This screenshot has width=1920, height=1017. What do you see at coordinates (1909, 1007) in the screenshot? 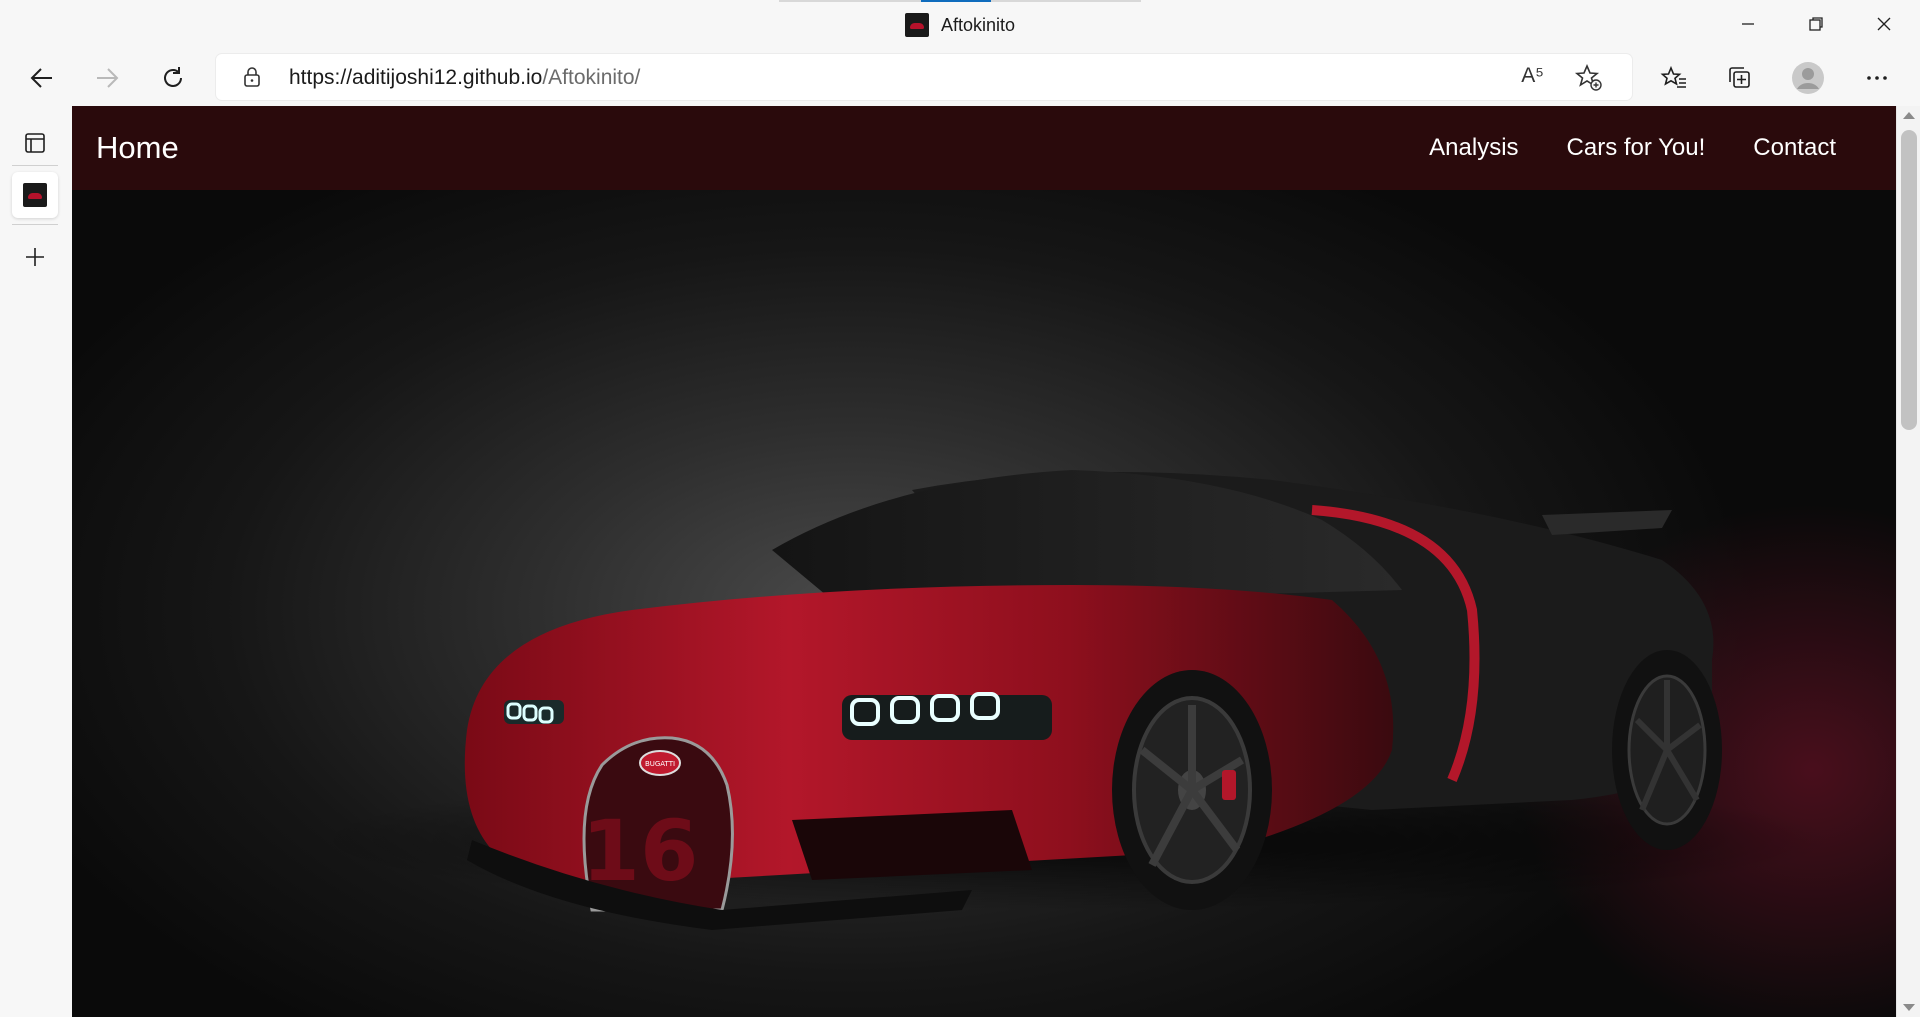
I see `scroll-down-arrow-icon` at bounding box center [1909, 1007].